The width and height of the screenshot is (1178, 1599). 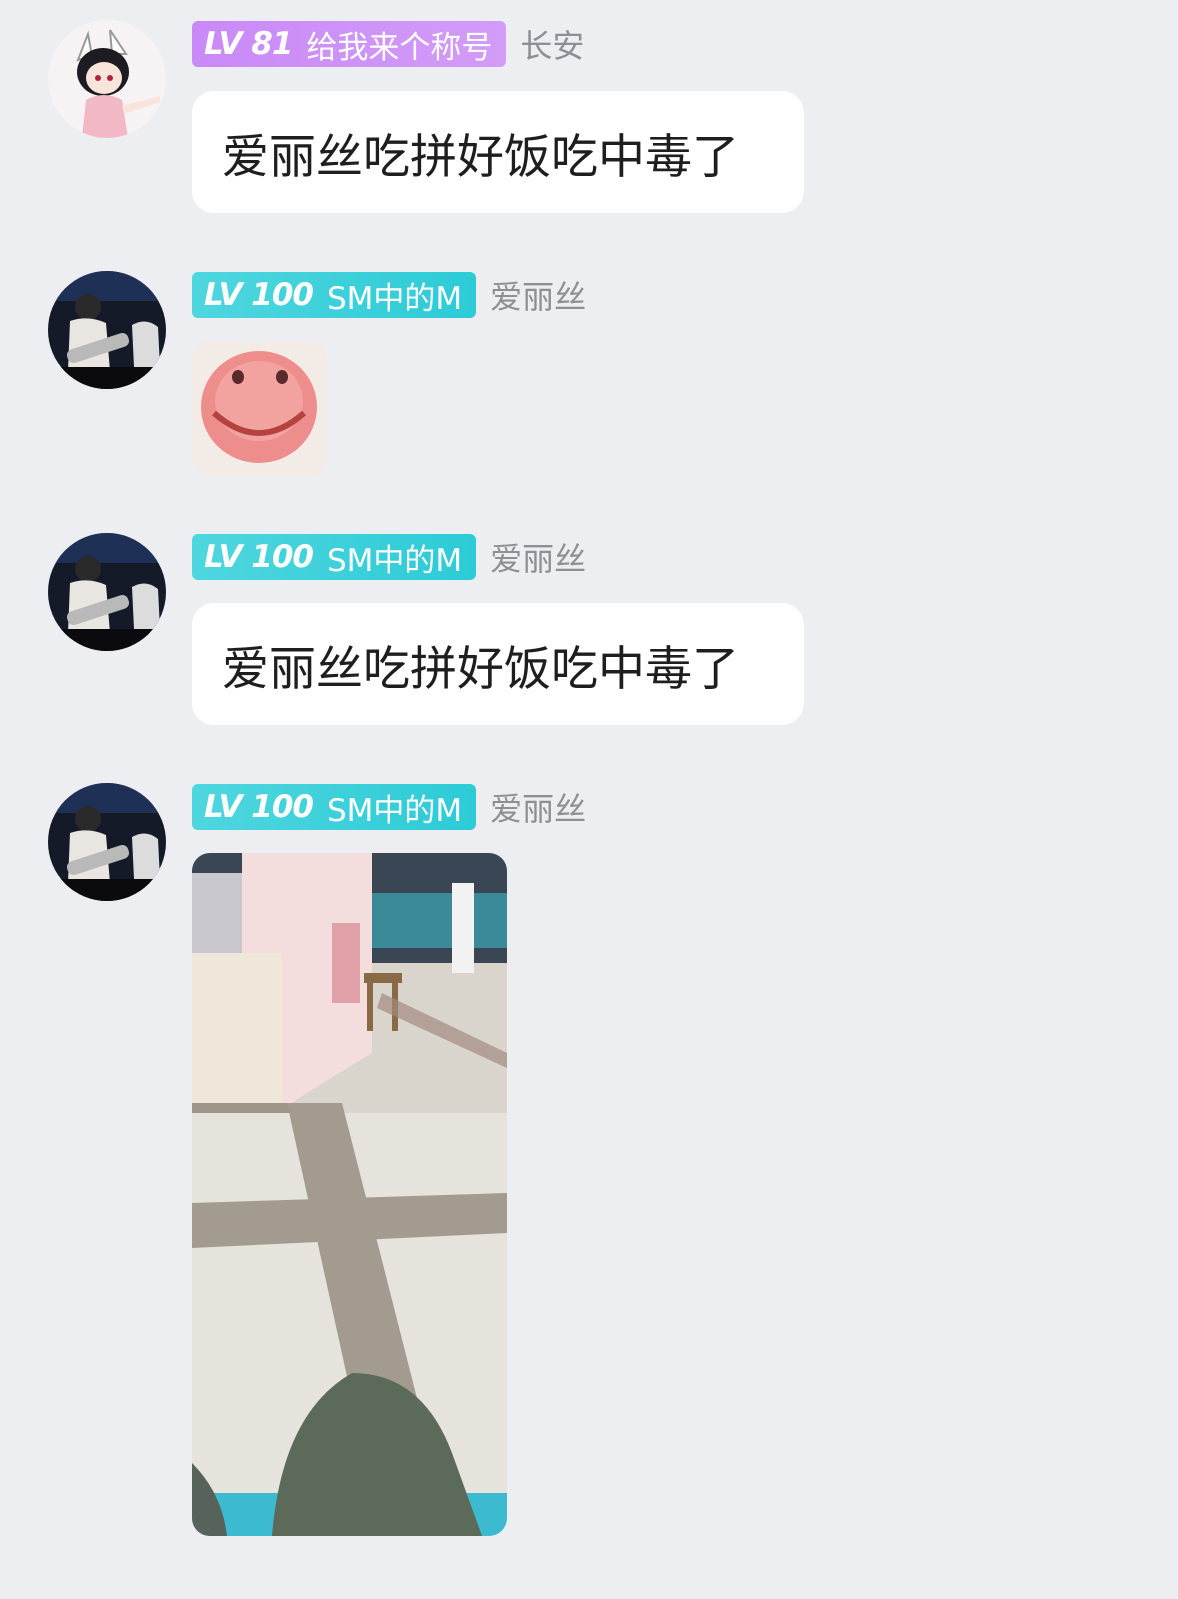 I want to click on message-meta: LV 81 给我来个称号 长安, so click(x=388, y=44).